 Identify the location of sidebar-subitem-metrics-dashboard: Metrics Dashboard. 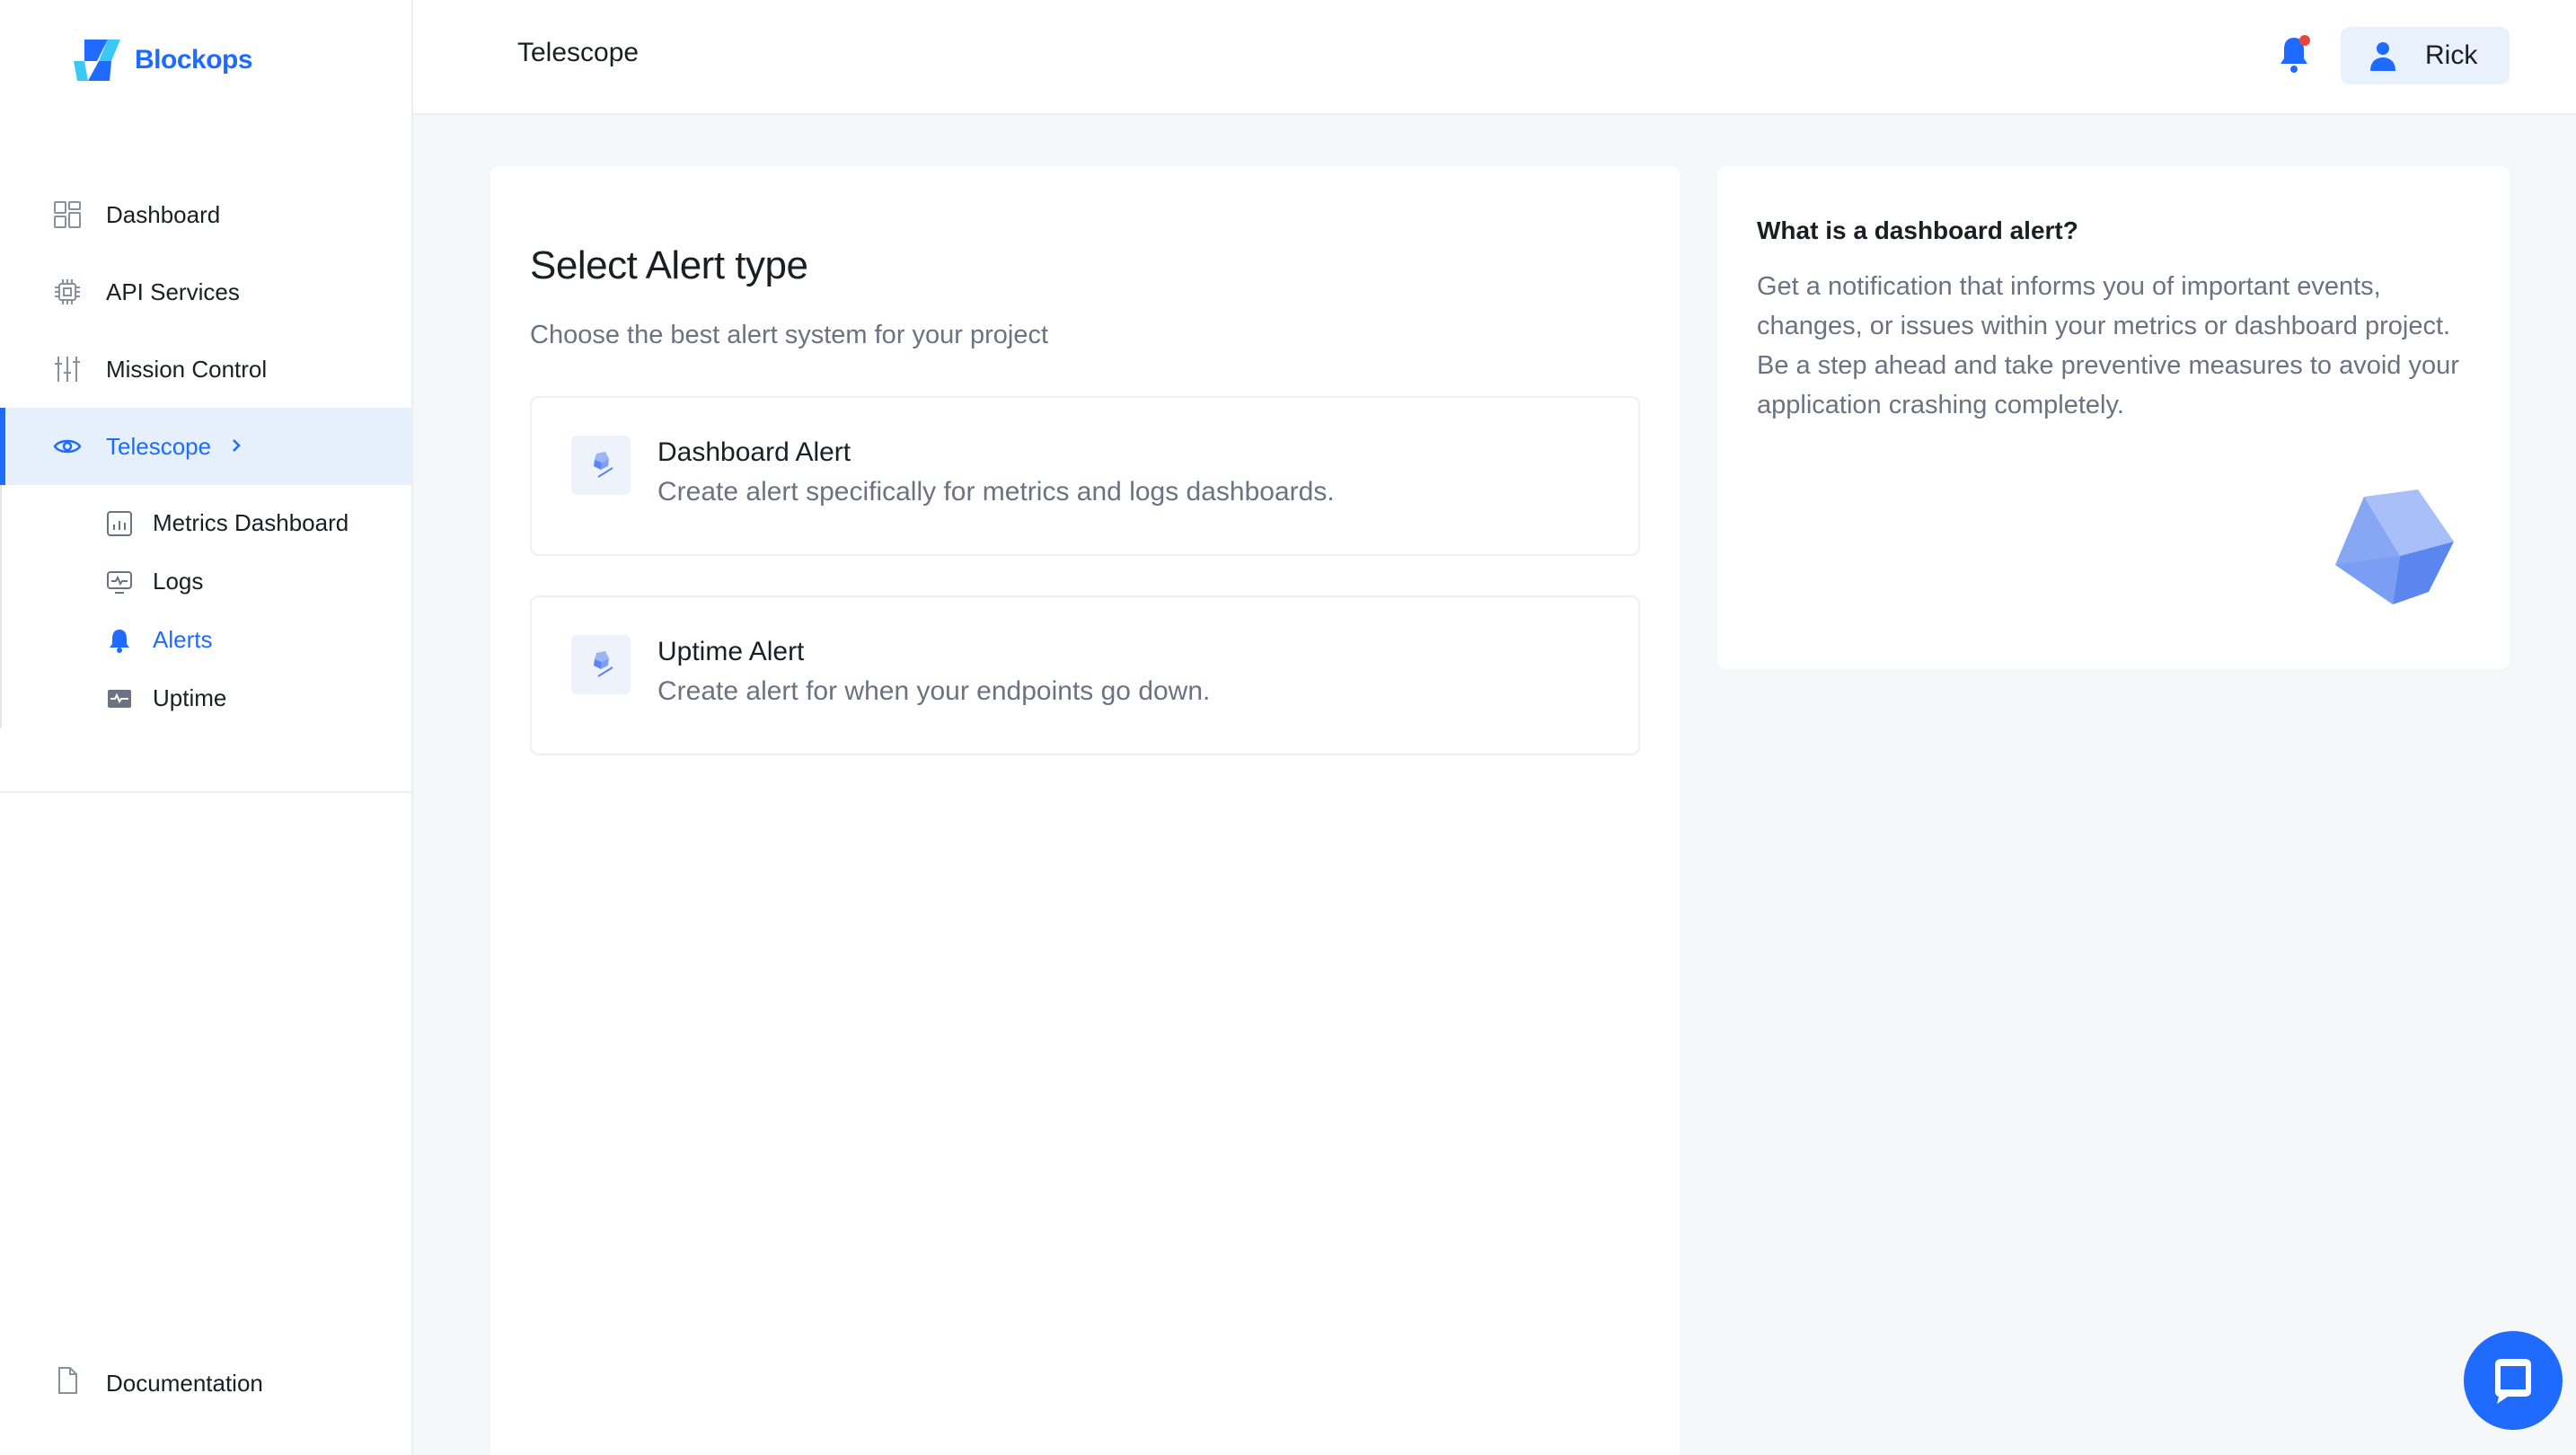
(205, 523).